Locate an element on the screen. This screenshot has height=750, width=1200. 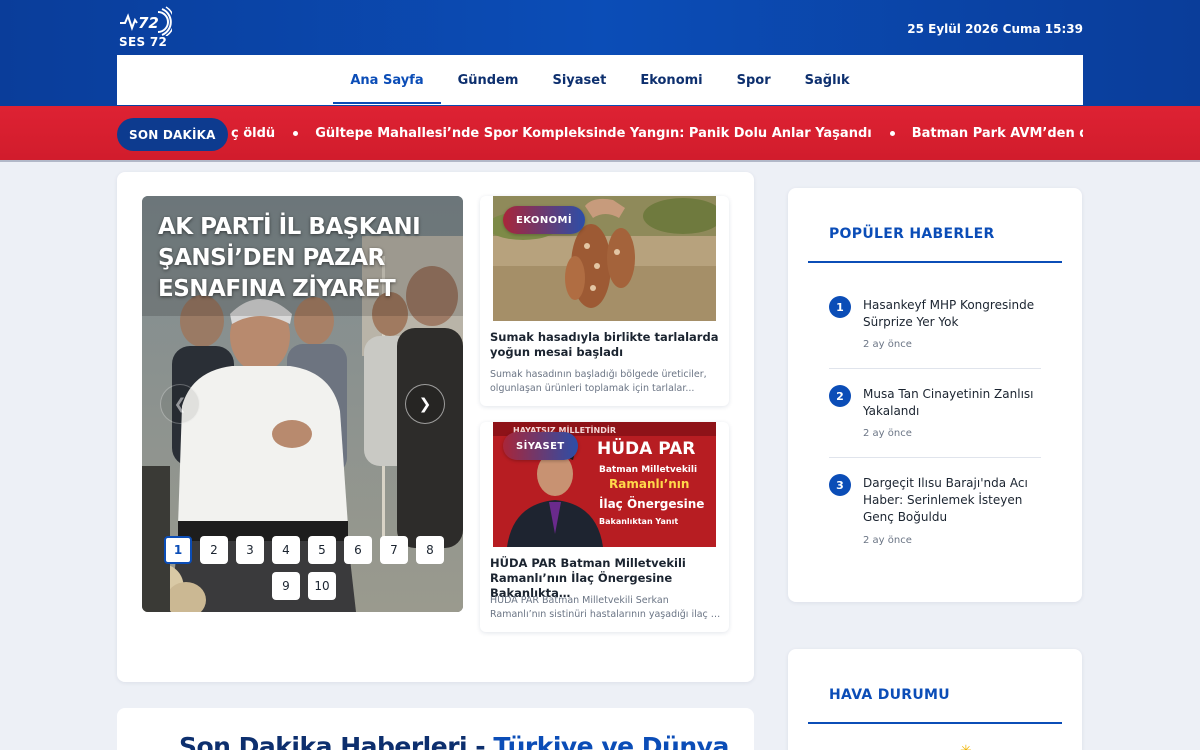
ticker-item: Batman Park AVM’den deprem bölgesin is located at coordinates (997, 133).